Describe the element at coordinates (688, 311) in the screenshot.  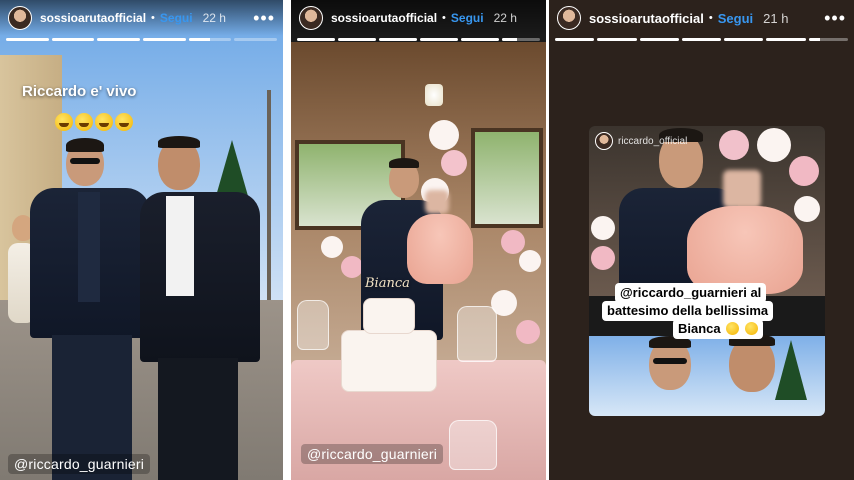
I see `caption-line-2: battesimo della bellissima` at that location.